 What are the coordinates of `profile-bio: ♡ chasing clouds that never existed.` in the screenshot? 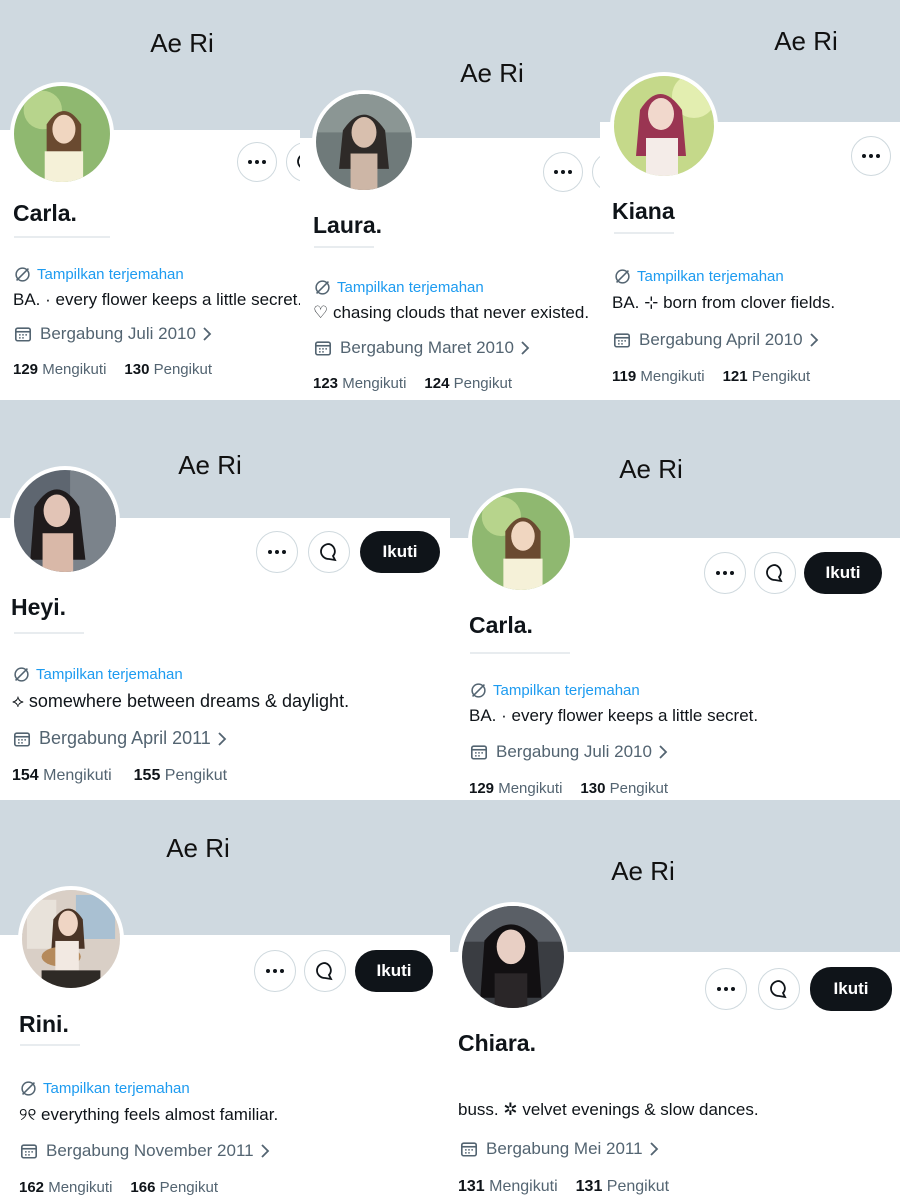 It's located at (451, 312).